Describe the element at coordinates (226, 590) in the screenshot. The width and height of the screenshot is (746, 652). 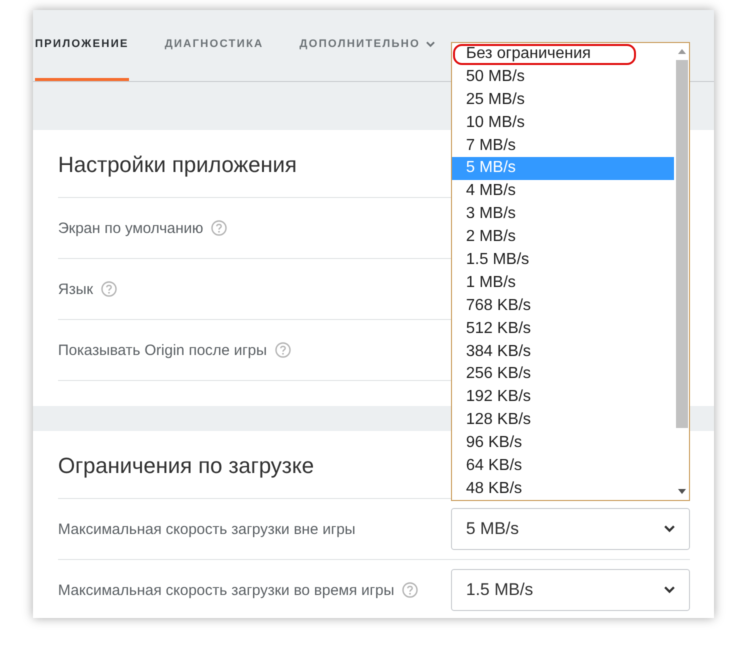
I see `setting-label: Максимальная скорость загрузки во время игры` at that location.